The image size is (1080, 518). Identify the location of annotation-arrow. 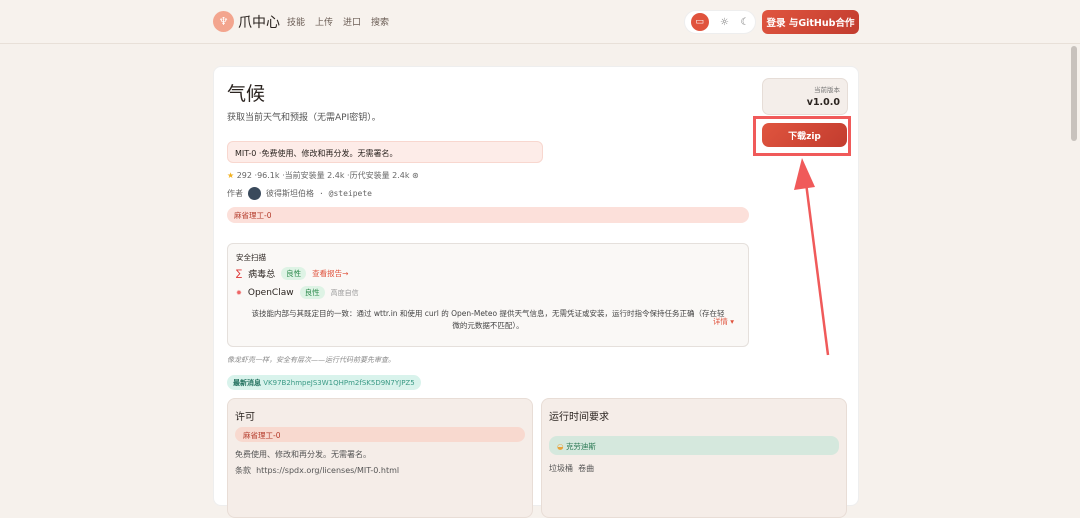
(812, 257).